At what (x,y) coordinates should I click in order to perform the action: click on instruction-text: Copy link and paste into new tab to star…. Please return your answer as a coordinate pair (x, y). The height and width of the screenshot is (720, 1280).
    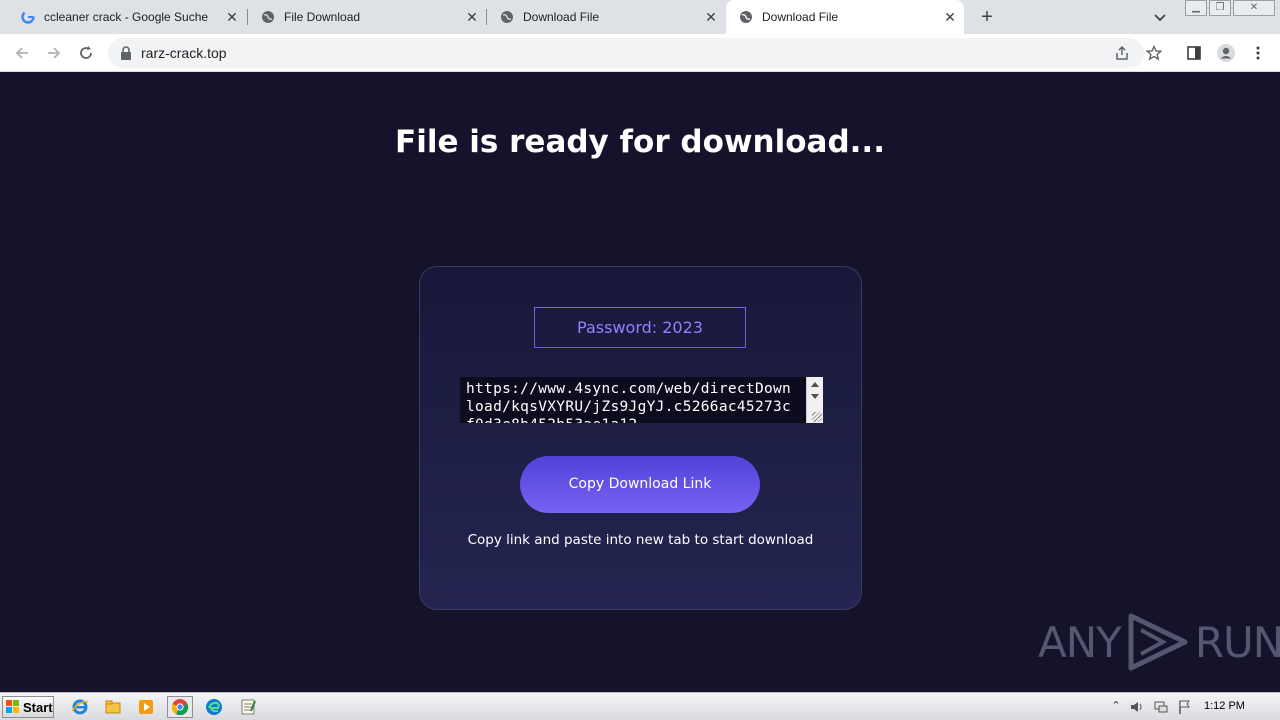
    Looking at the image, I should click on (640, 540).